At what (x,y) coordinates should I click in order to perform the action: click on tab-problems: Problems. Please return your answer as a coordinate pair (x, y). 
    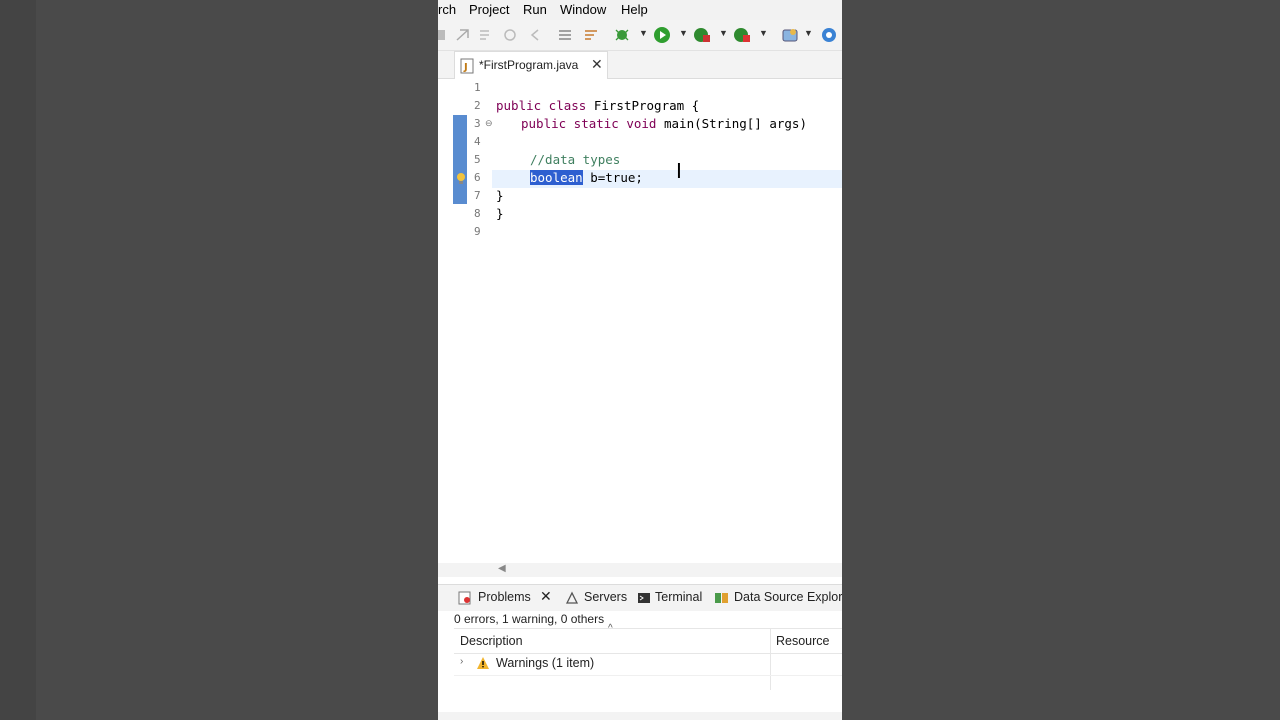
    Looking at the image, I should click on (504, 597).